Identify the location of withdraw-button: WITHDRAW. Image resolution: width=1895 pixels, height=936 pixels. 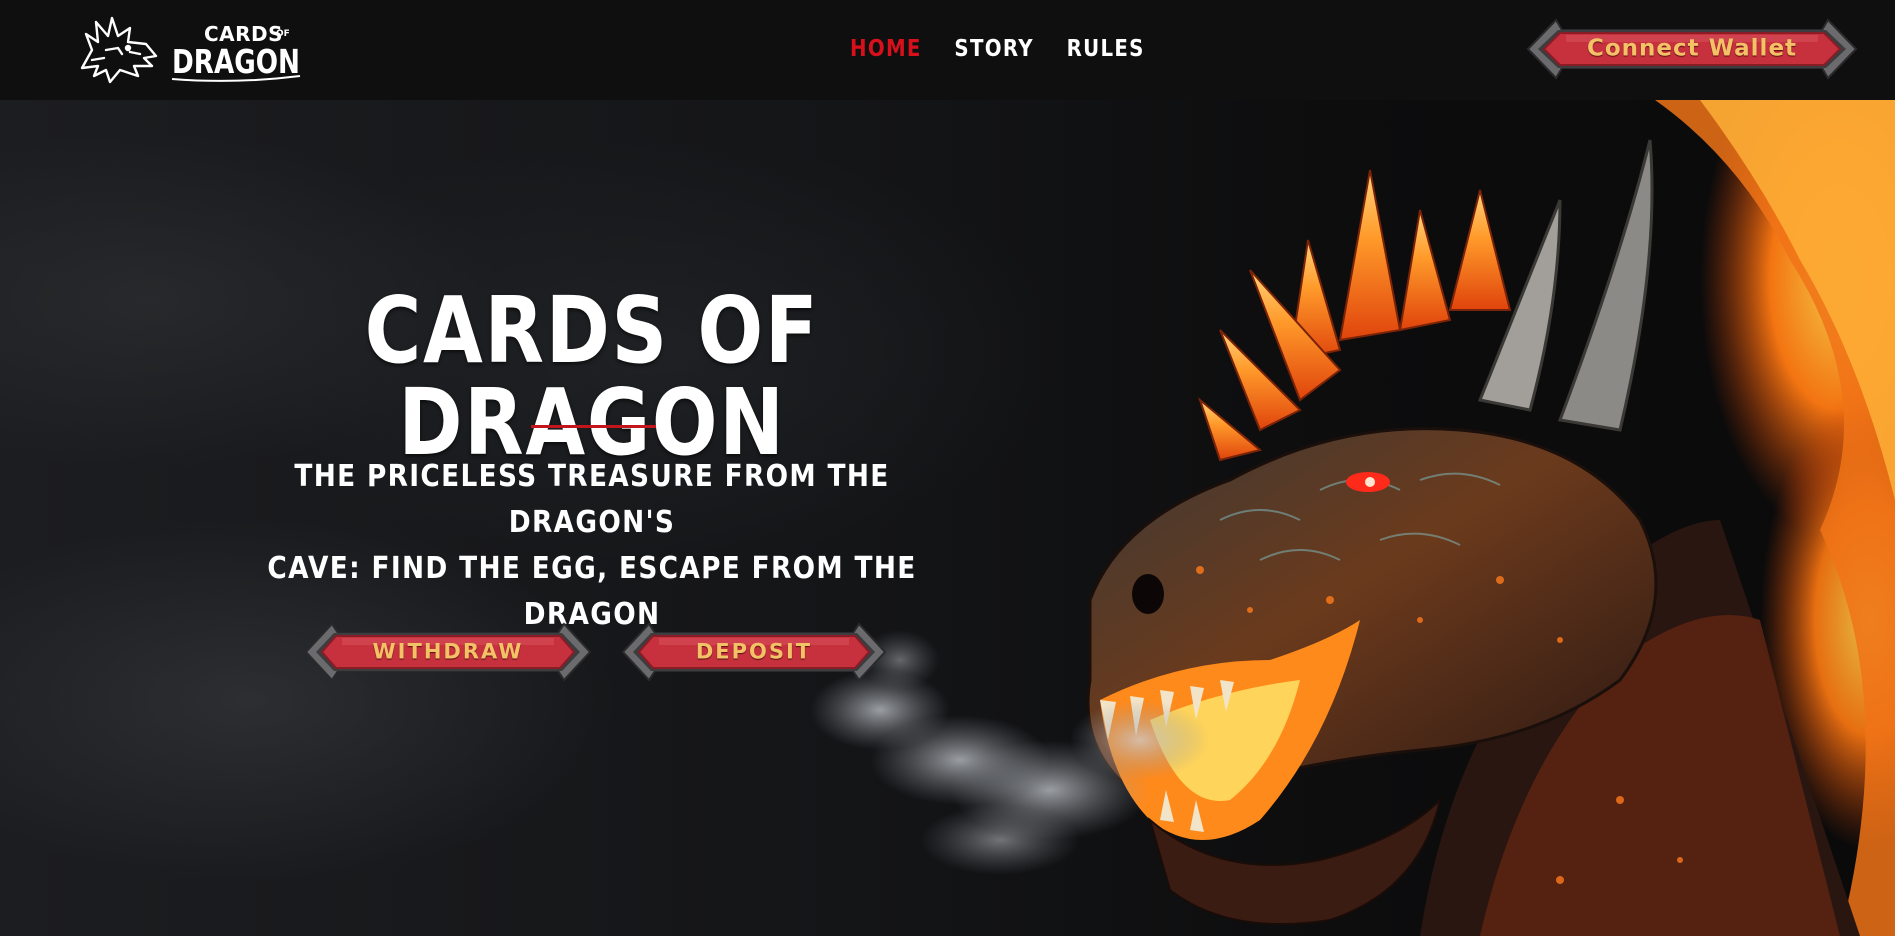
(448, 652).